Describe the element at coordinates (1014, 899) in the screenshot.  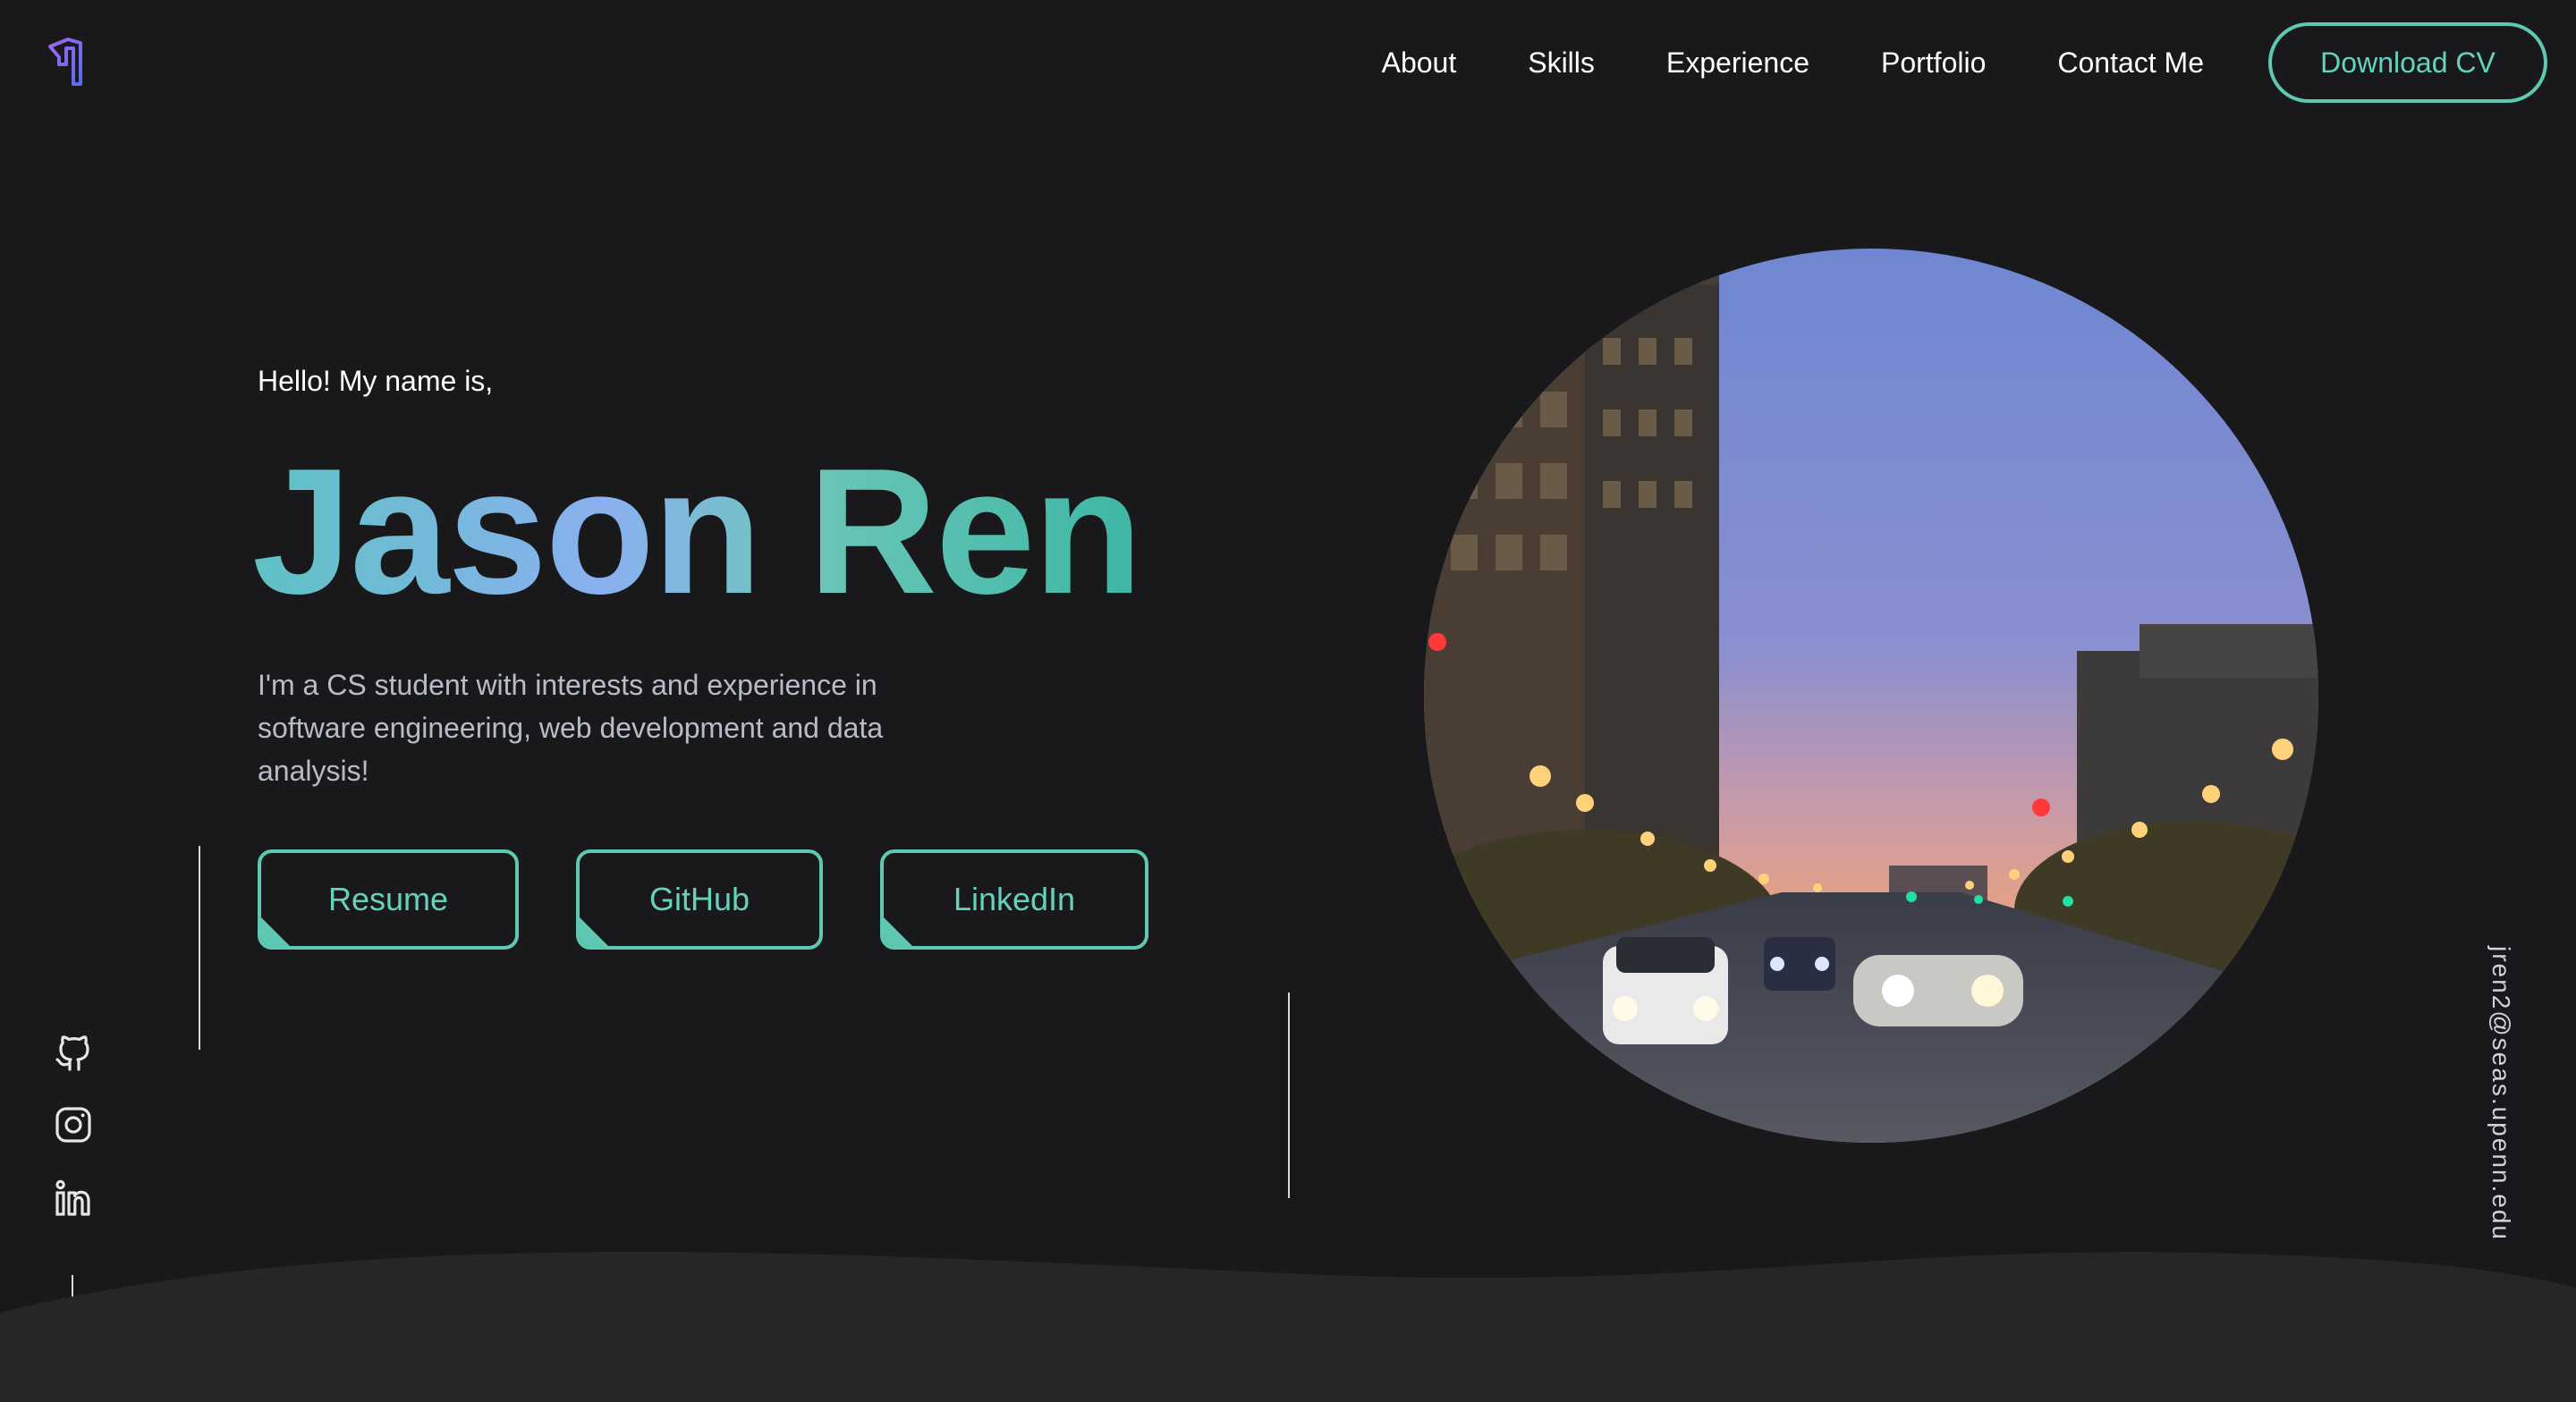
I see `linkedin-button: LinkedIn` at that location.